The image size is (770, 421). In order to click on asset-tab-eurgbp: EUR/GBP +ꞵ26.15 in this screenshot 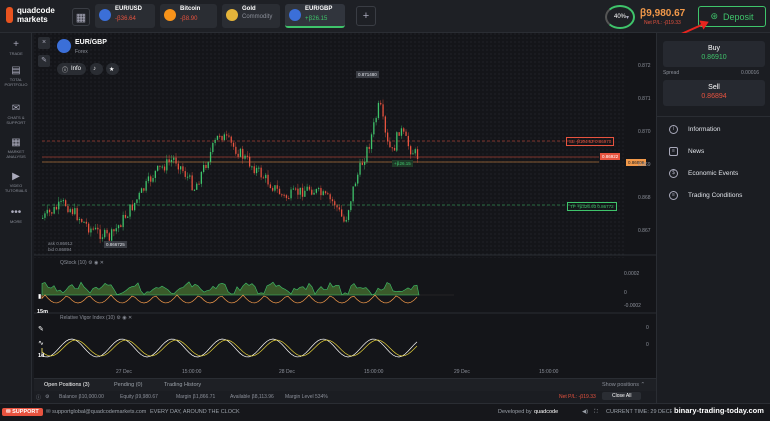, I will do `click(315, 16)`.